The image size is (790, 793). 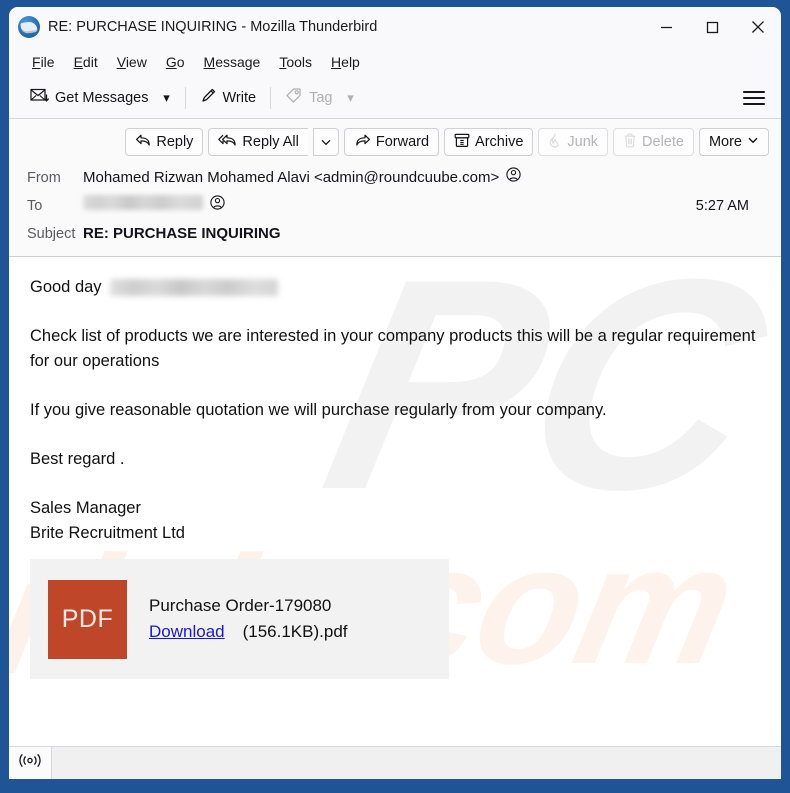 I want to click on archive-label: Archive, so click(x=499, y=142).